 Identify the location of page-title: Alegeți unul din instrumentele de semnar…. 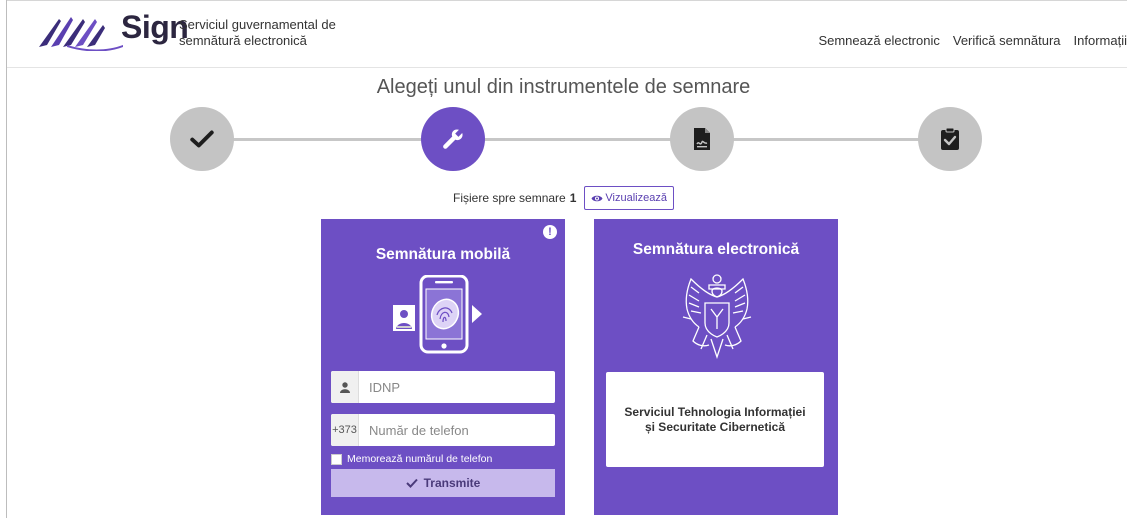
(563, 87).